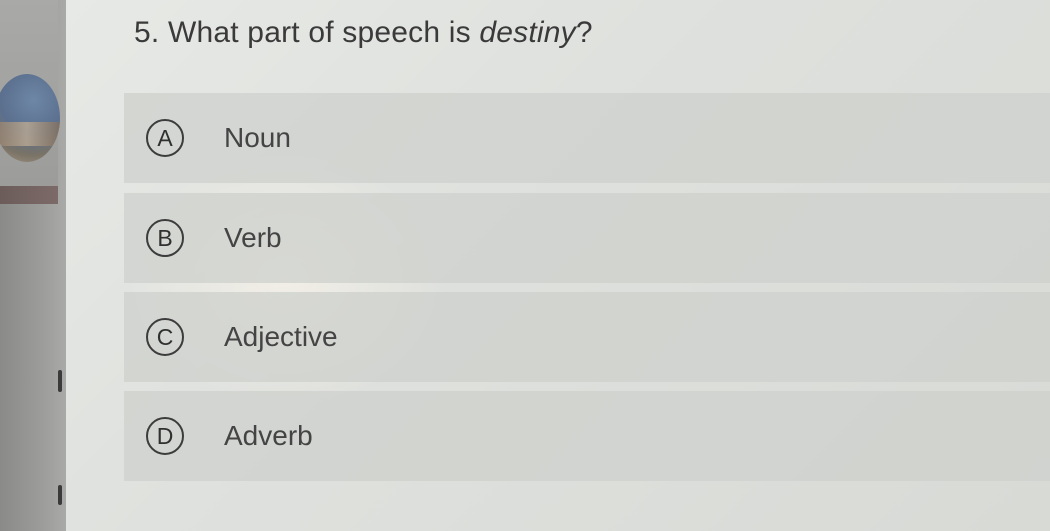 The height and width of the screenshot is (531, 1050). I want to click on option-label: Adverb, so click(268, 435).